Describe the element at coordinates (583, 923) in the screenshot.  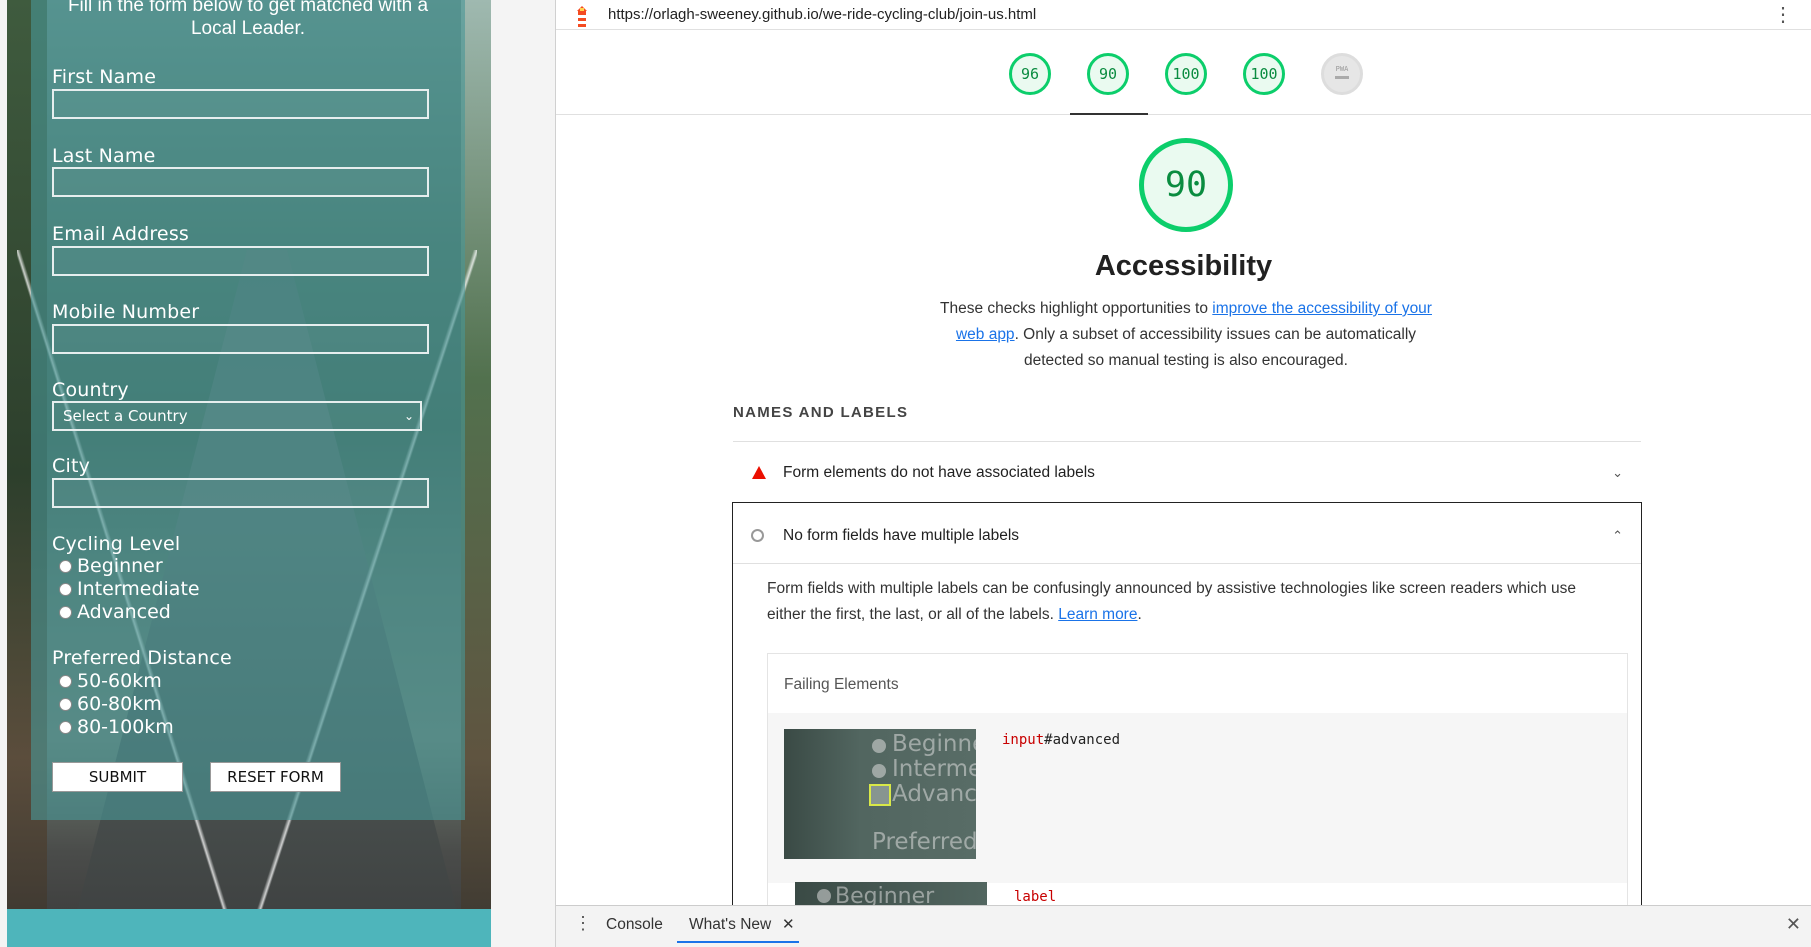
I see `drawer-menu-icon: ⋮` at that location.